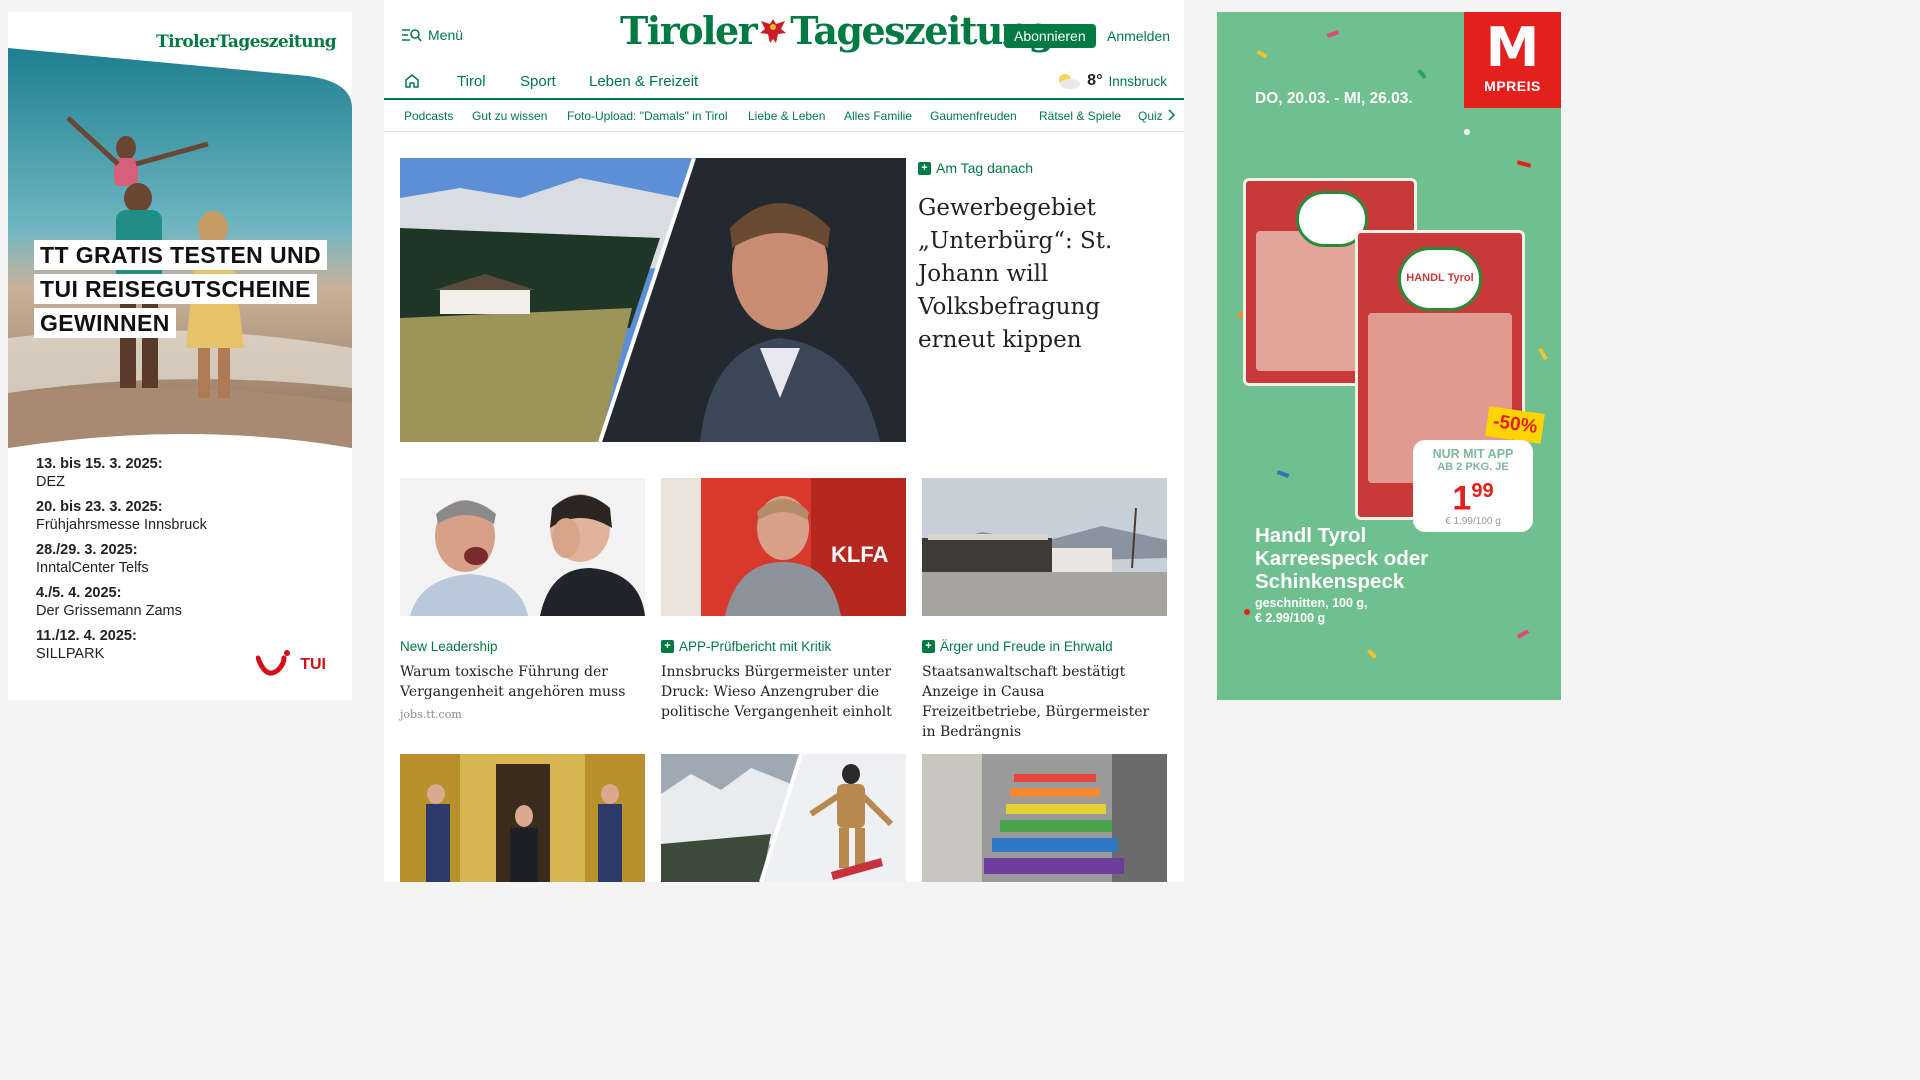 The height and width of the screenshot is (1080, 1920). I want to click on pack-brand-label: HANDL Tyrol, so click(1440, 279).